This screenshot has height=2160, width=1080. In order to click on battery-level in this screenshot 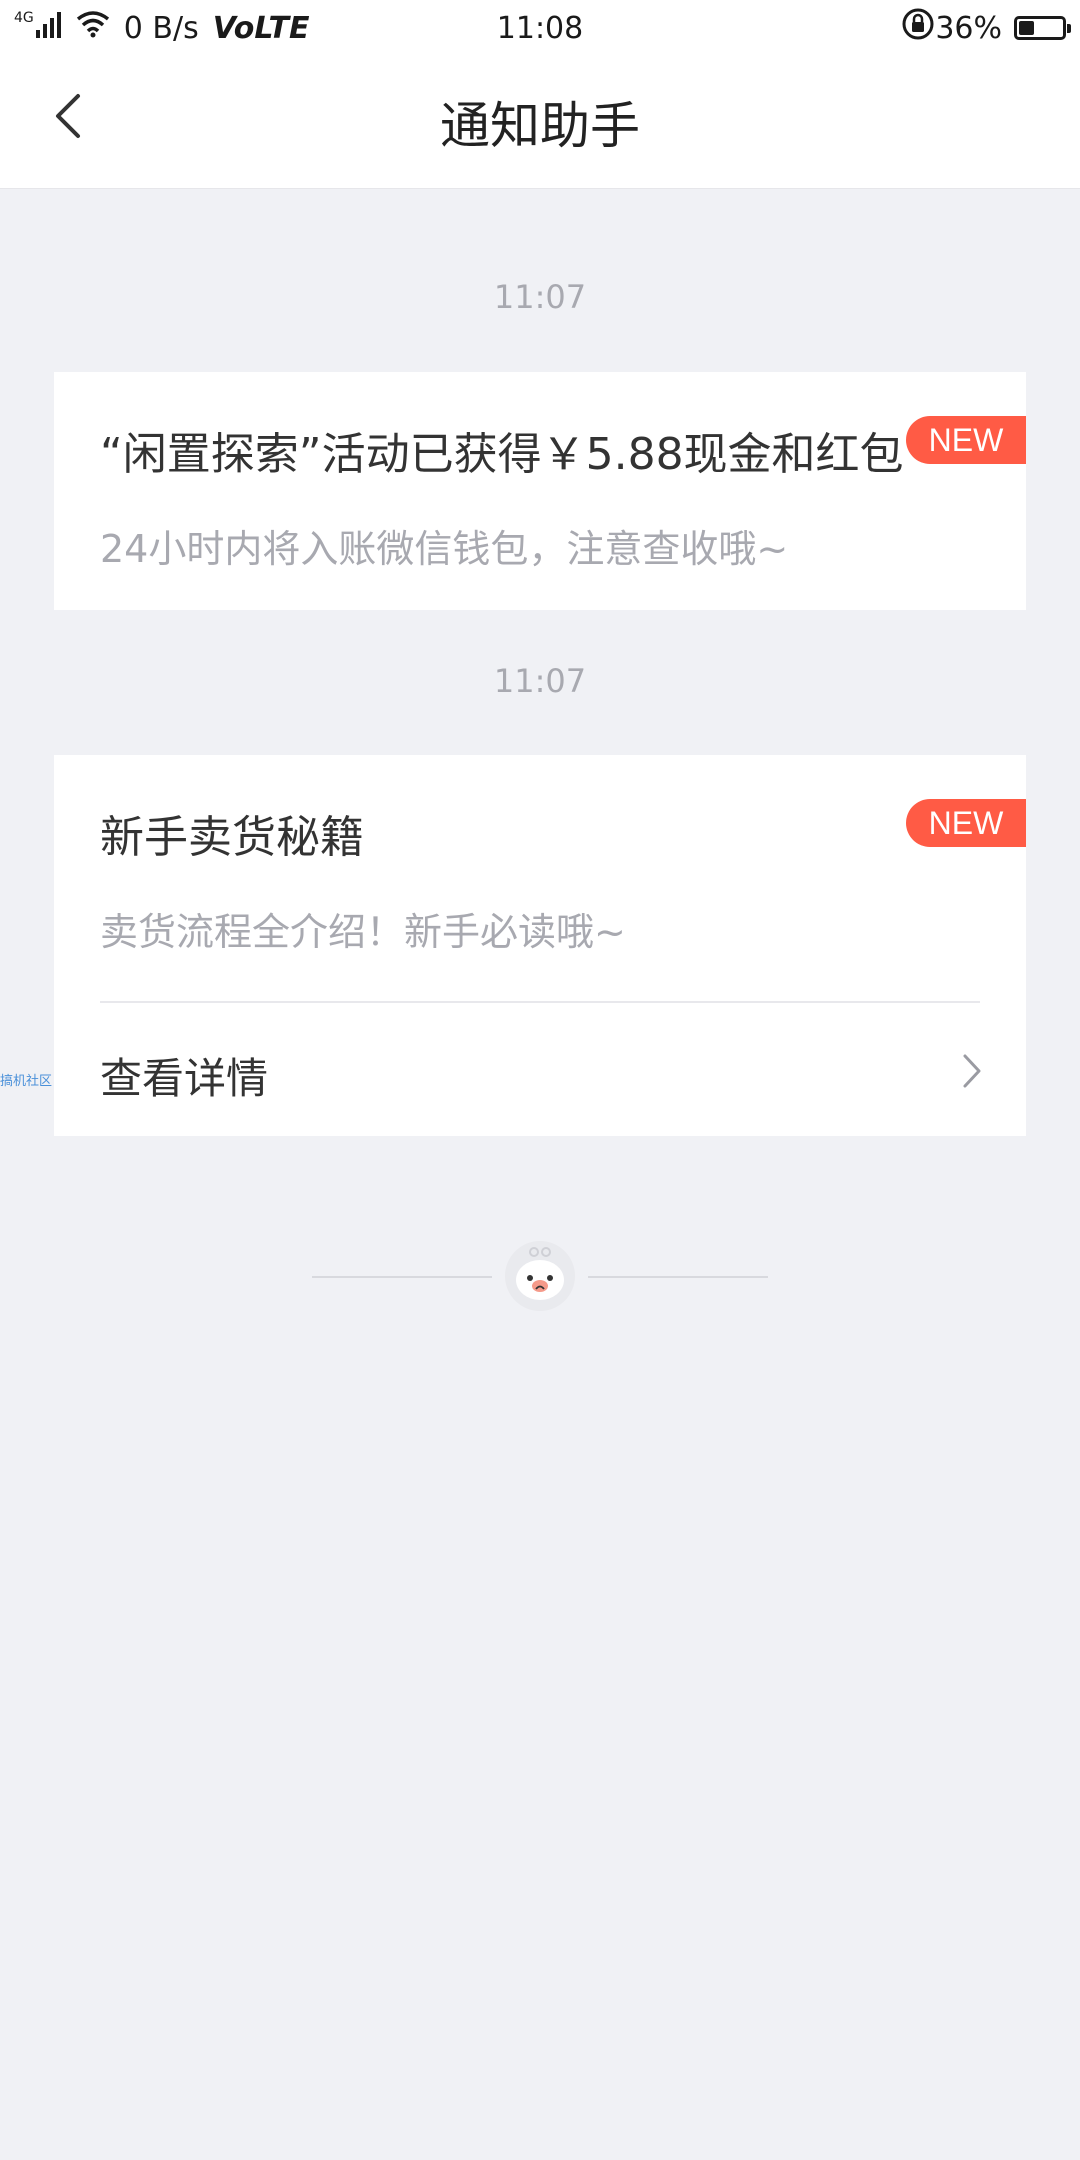, I will do `click(1026, 28)`.